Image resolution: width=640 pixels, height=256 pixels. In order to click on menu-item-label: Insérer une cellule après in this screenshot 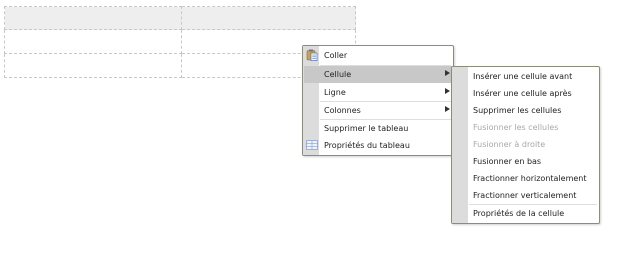, I will do `click(522, 93)`.